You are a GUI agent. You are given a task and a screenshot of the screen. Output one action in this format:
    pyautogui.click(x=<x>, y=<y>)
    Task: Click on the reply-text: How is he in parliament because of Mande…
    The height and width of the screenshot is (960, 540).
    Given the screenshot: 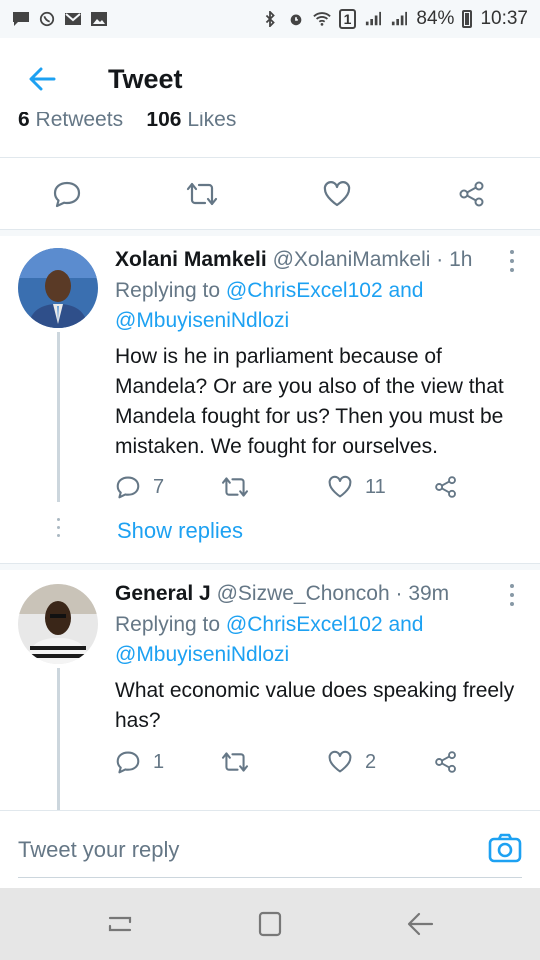 What is the action you would take?
    pyautogui.click(x=309, y=401)
    